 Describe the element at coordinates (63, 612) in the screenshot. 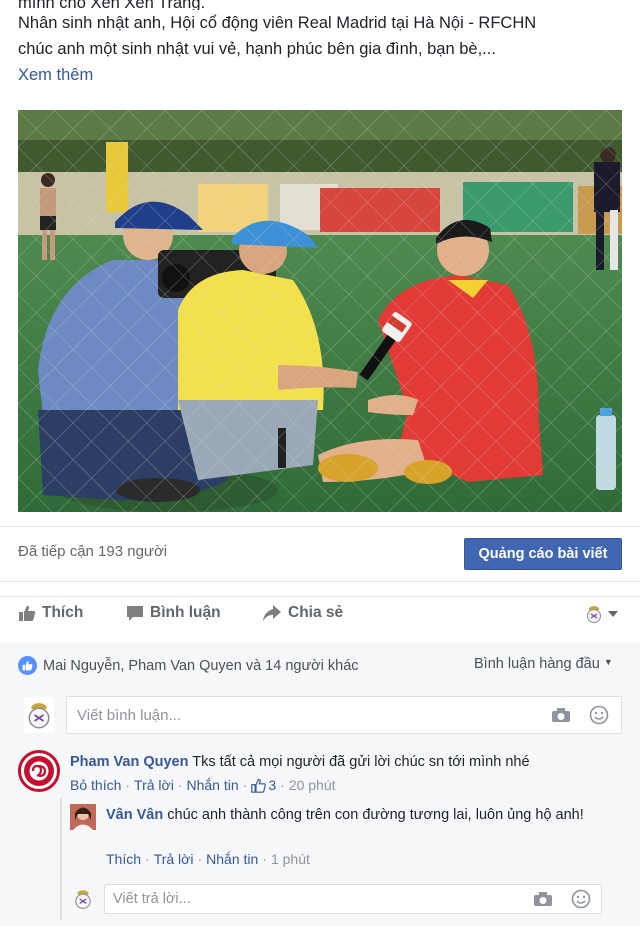

I see `like-label: Thích` at that location.